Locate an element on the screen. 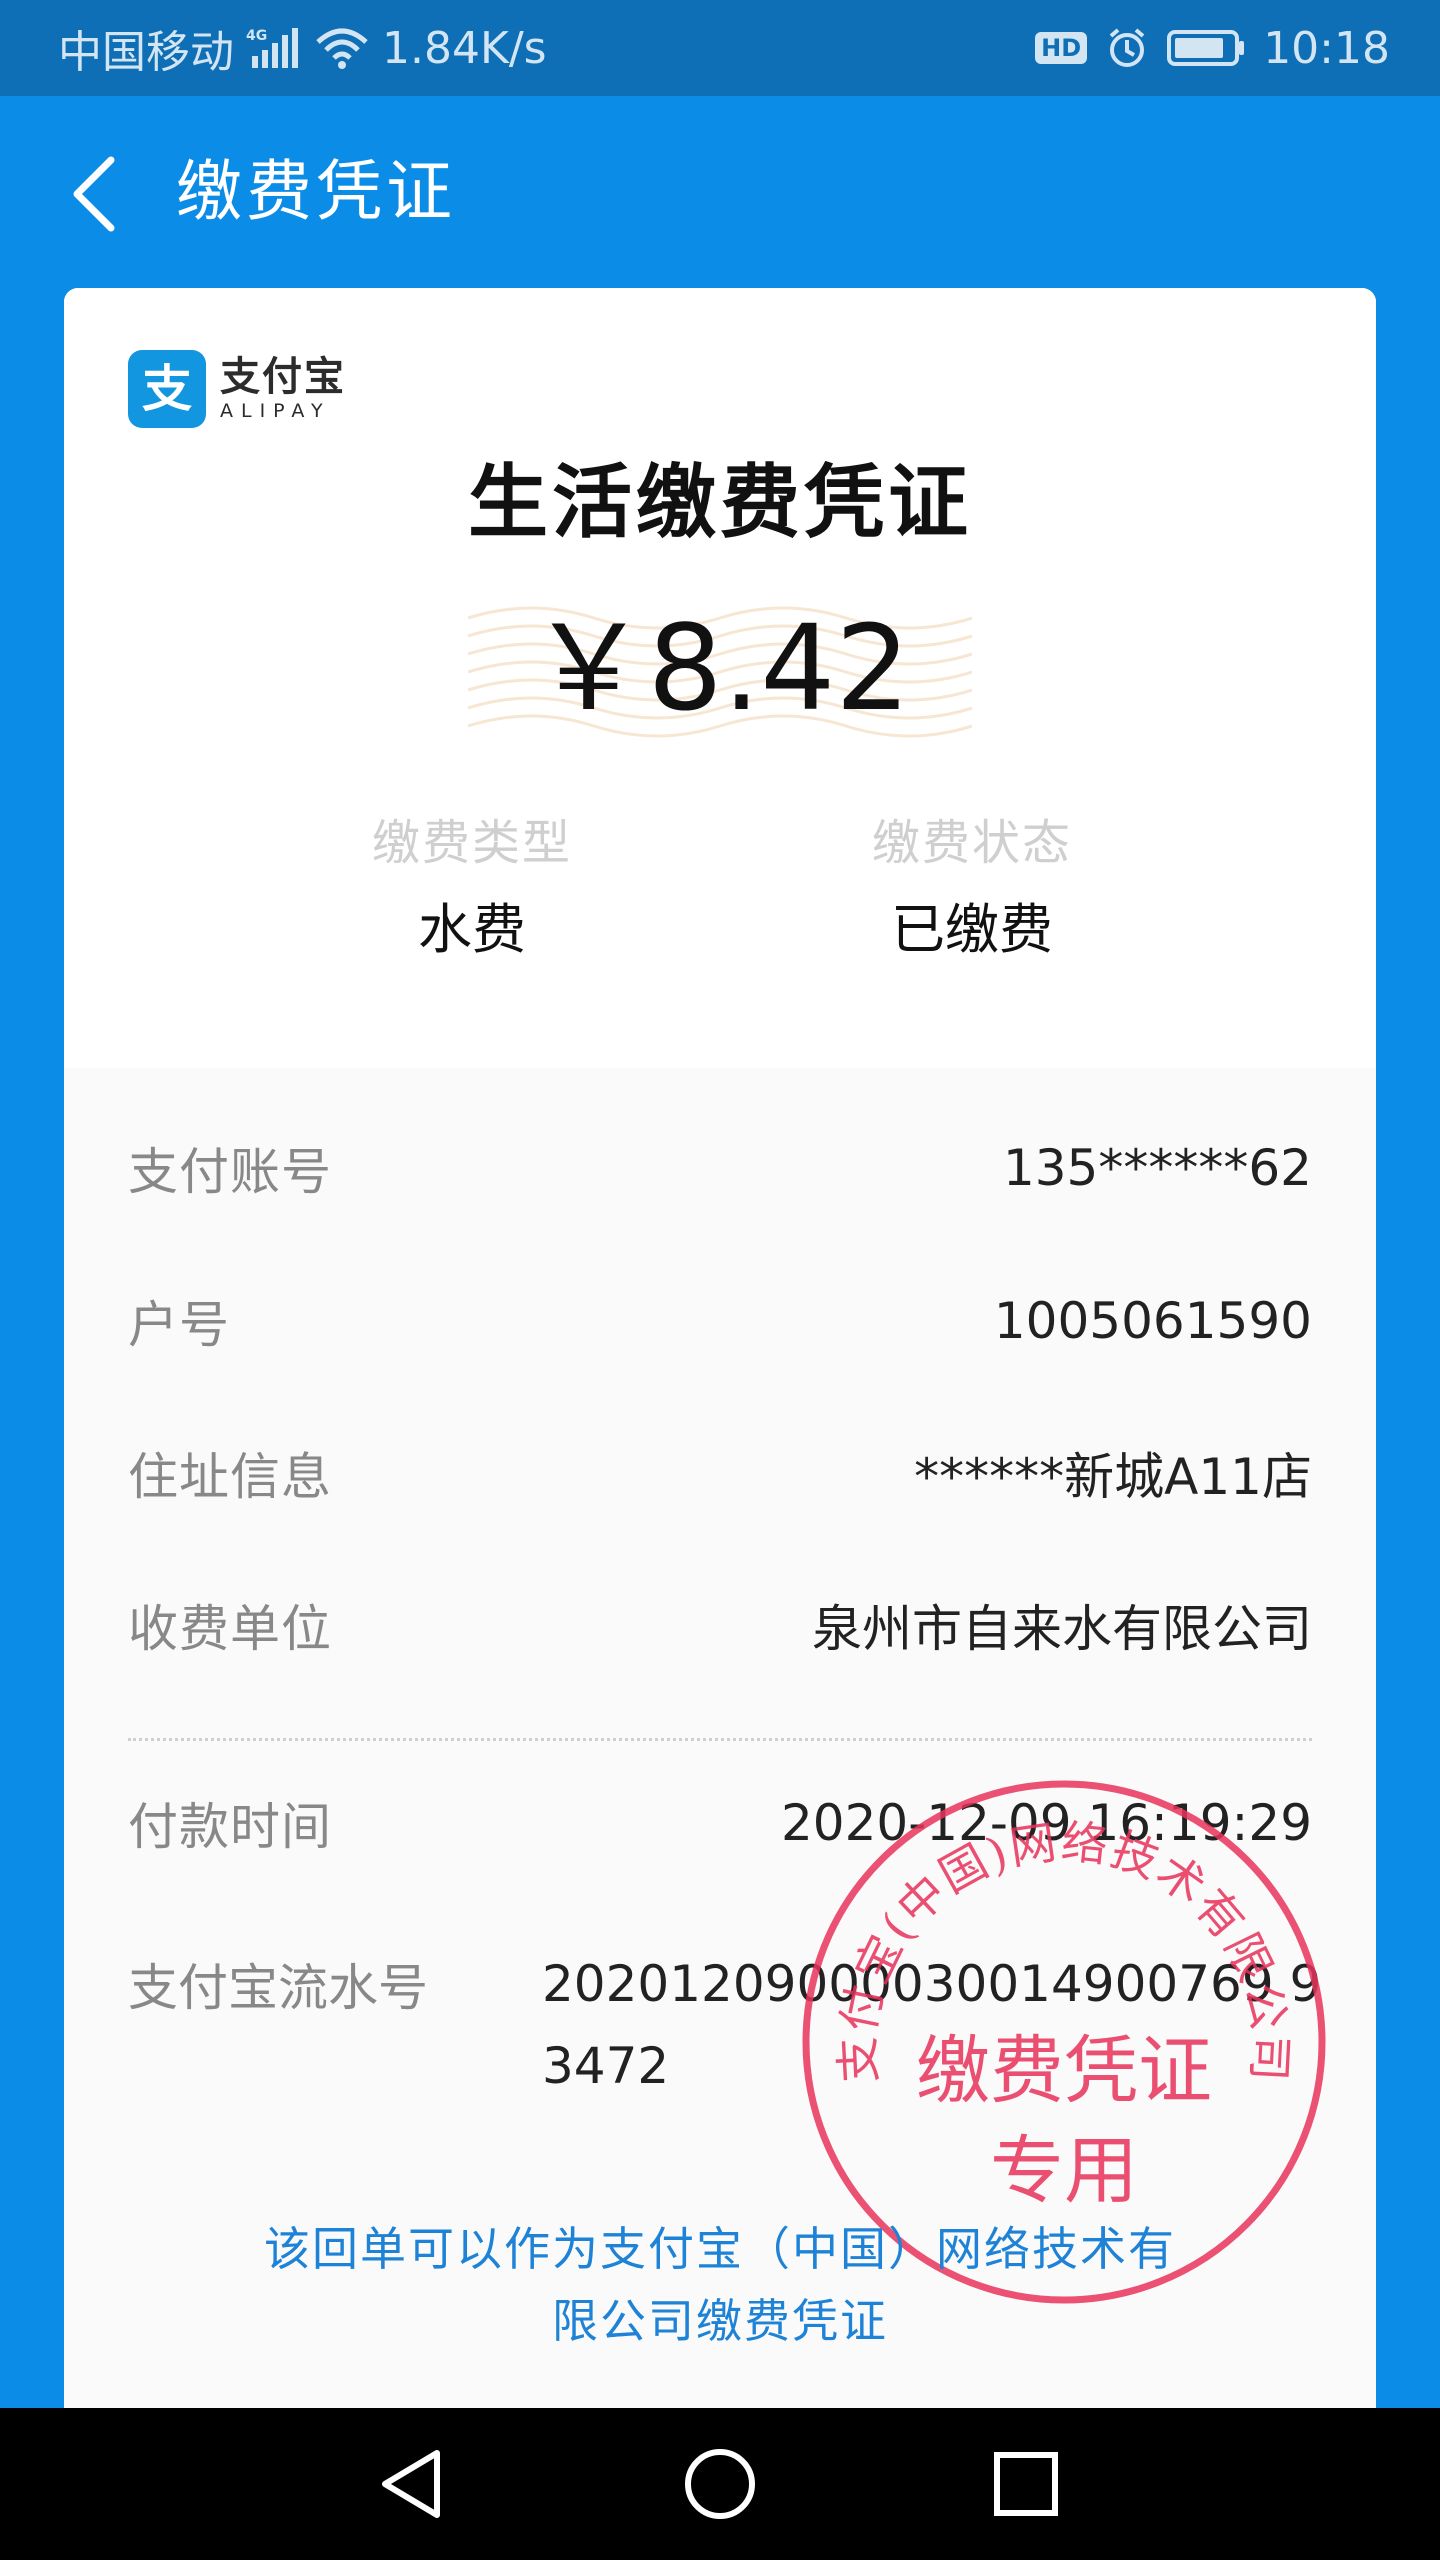 The image size is (1440, 2560). clock-time: 10:18 is located at coordinates (1326, 48).